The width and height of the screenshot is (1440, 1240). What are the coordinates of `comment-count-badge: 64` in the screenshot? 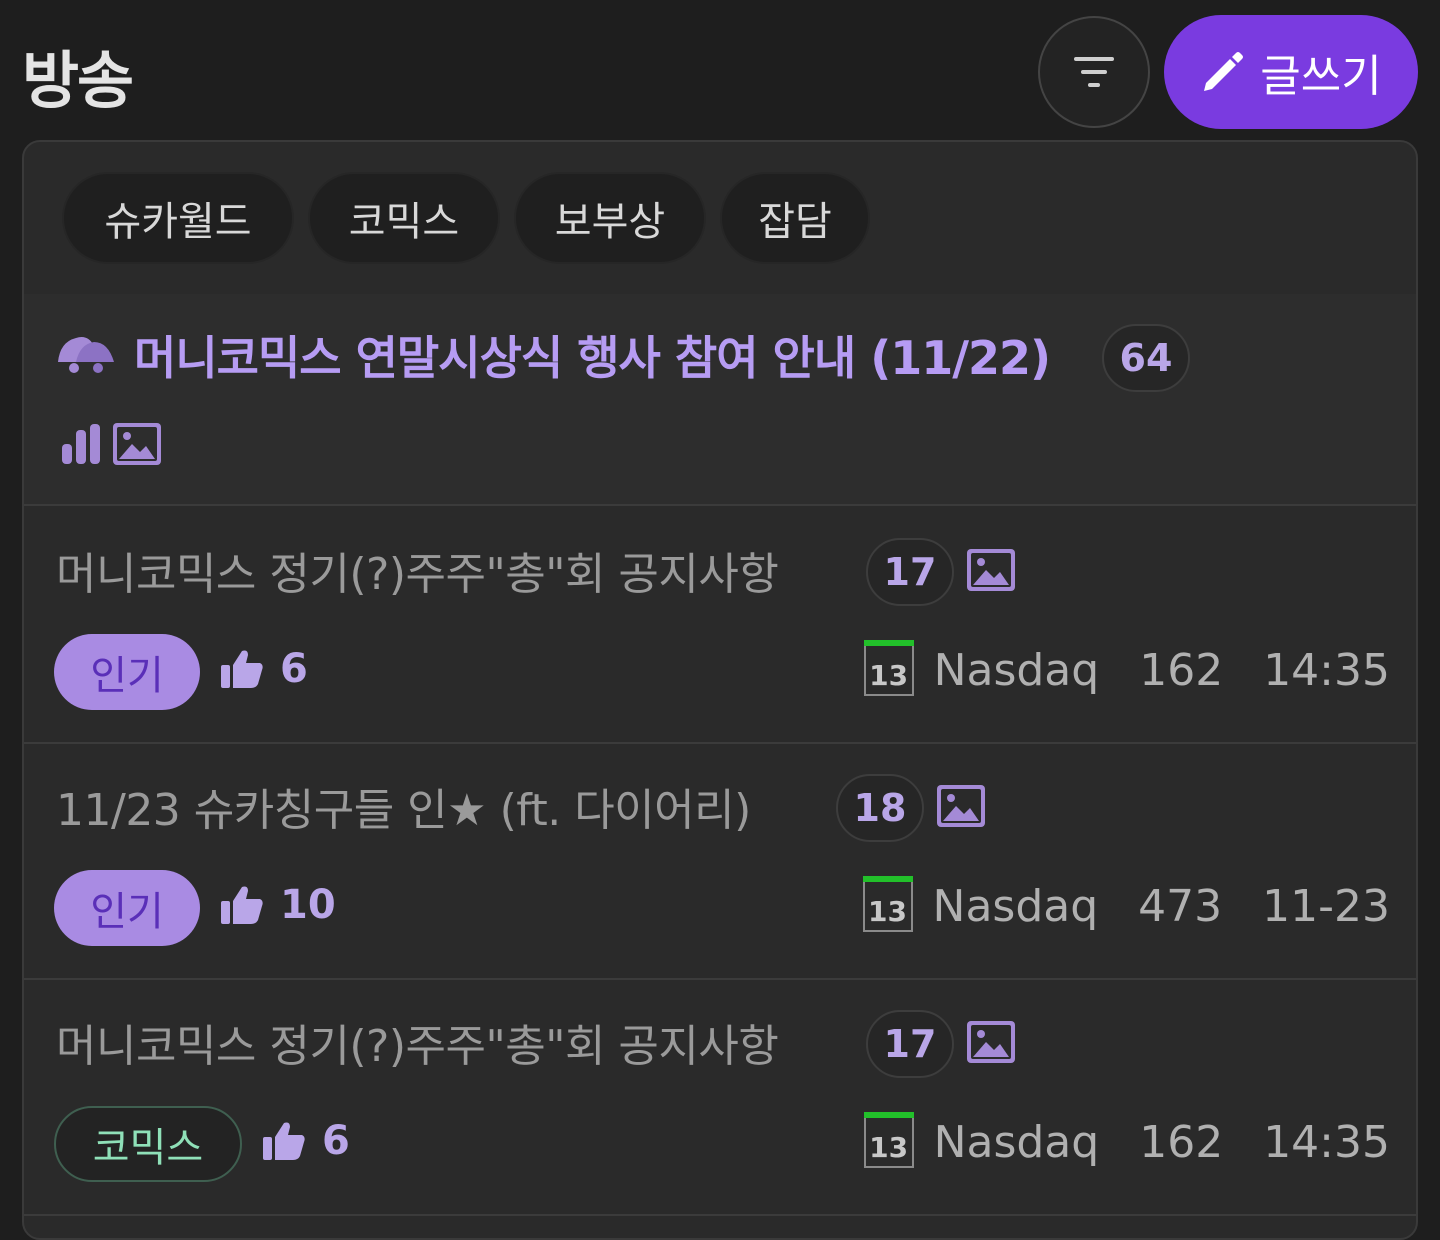 It's located at (1146, 358).